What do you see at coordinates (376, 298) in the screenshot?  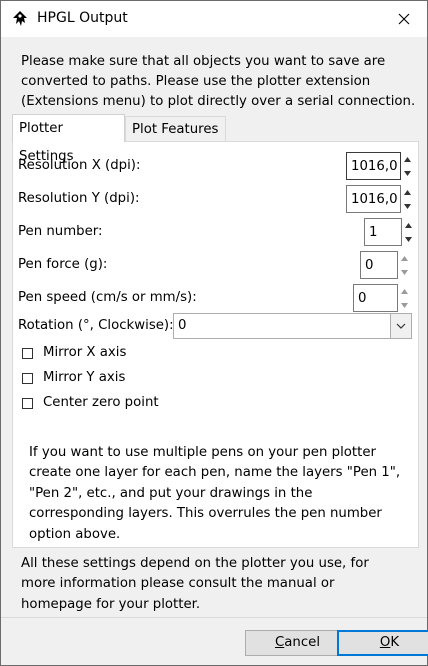 I see `pen-speed-input` at bounding box center [376, 298].